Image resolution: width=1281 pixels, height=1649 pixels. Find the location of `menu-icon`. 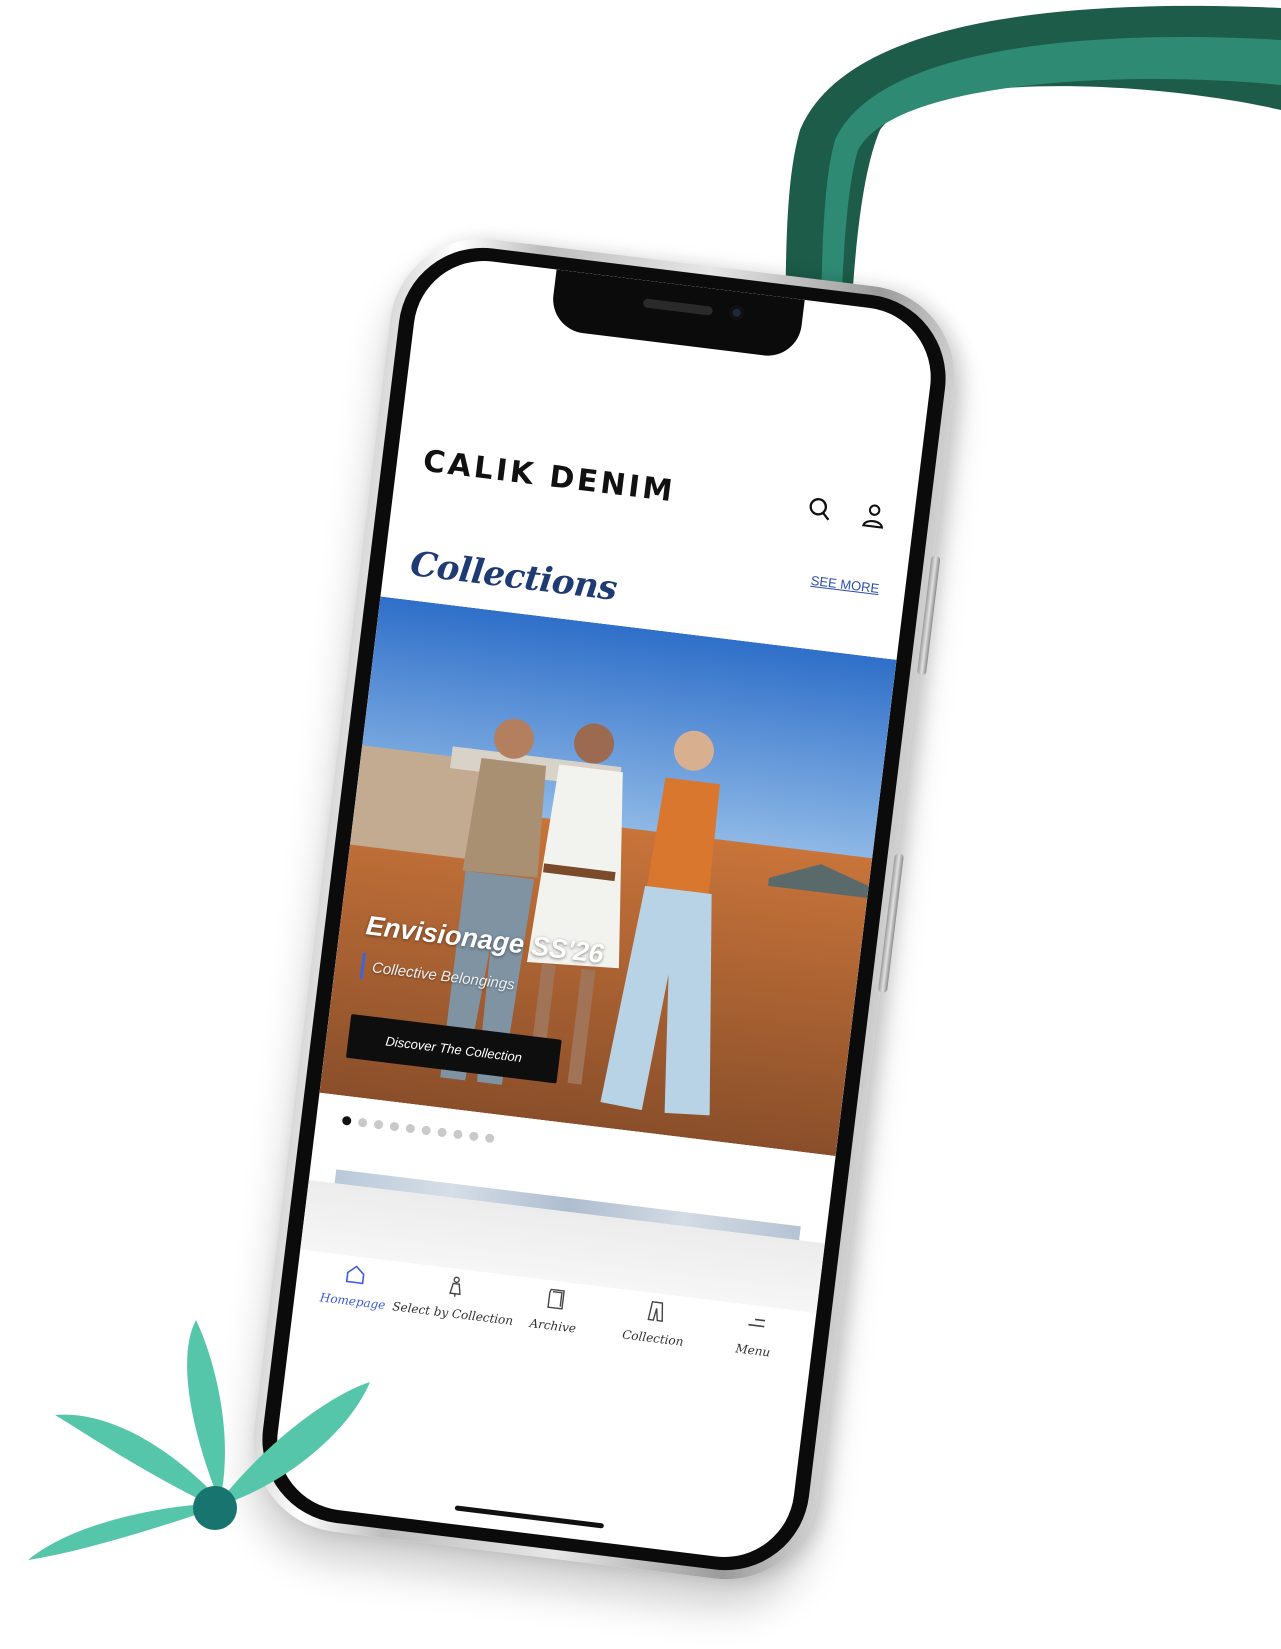

menu-icon is located at coordinates (756, 1323).